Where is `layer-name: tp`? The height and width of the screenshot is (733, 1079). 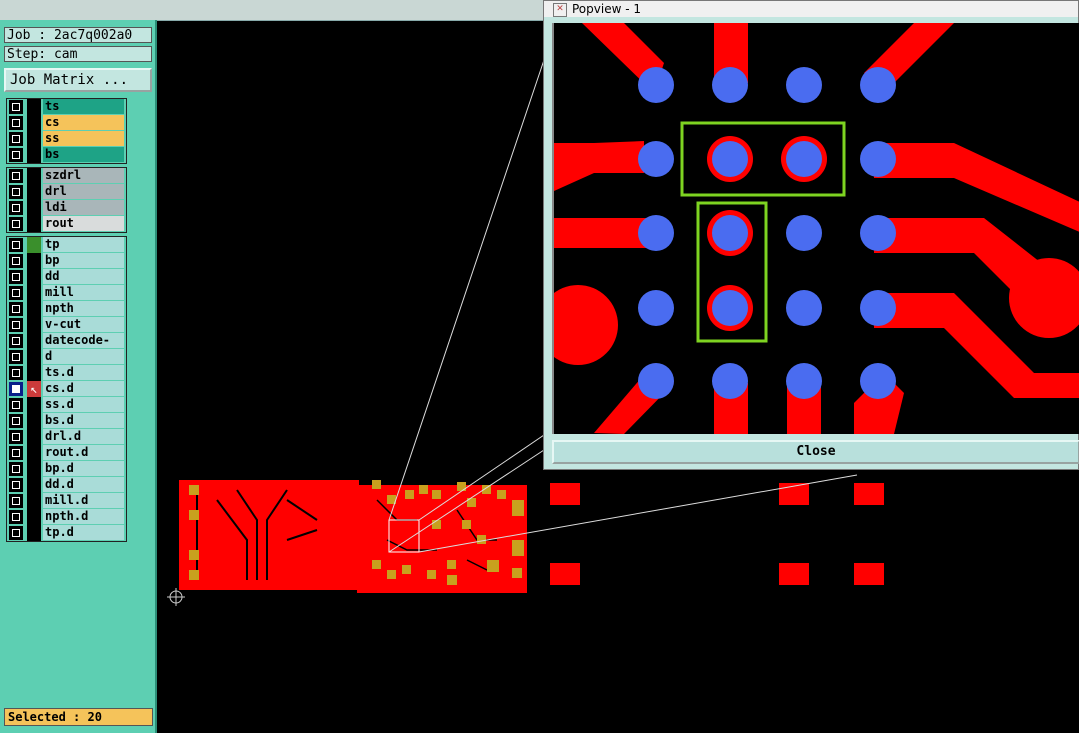 layer-name: tp is located at coordinates (83, 244).